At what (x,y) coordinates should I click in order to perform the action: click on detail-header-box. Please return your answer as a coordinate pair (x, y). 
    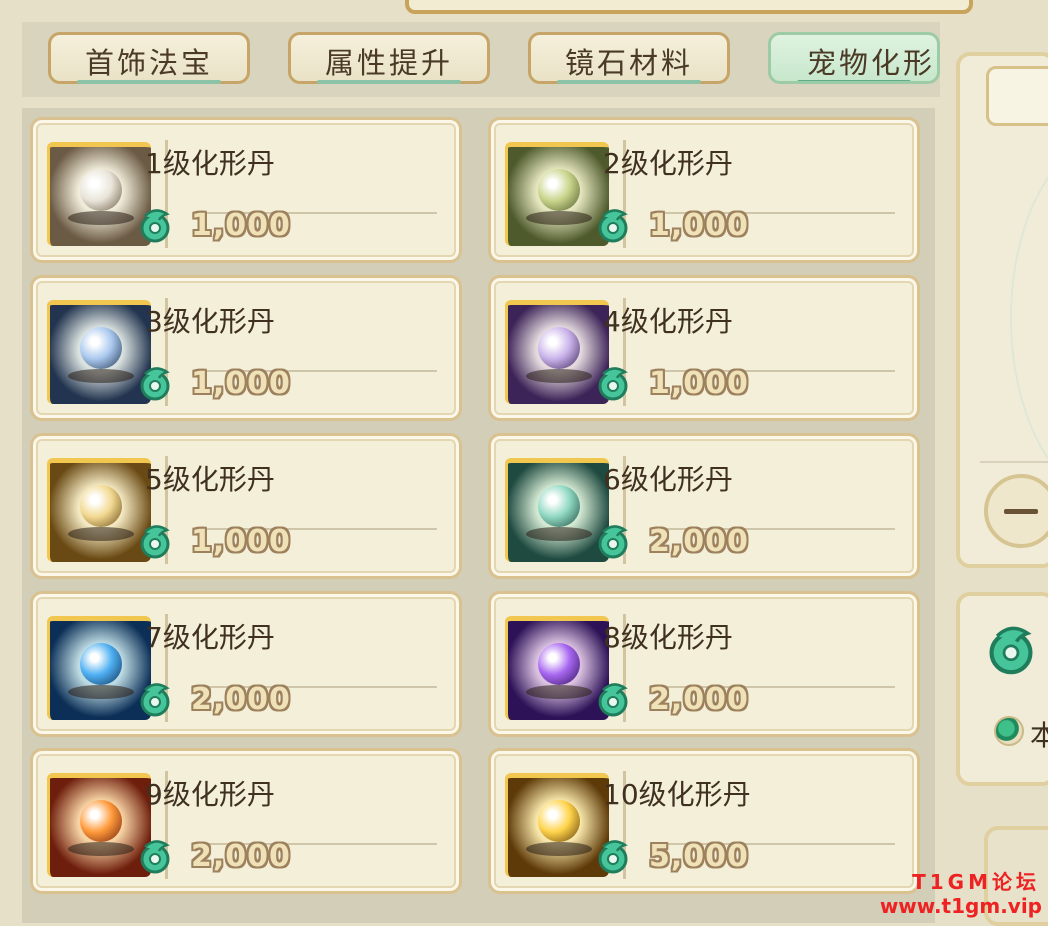
    Looking at the image, I should click on (1017, 96).